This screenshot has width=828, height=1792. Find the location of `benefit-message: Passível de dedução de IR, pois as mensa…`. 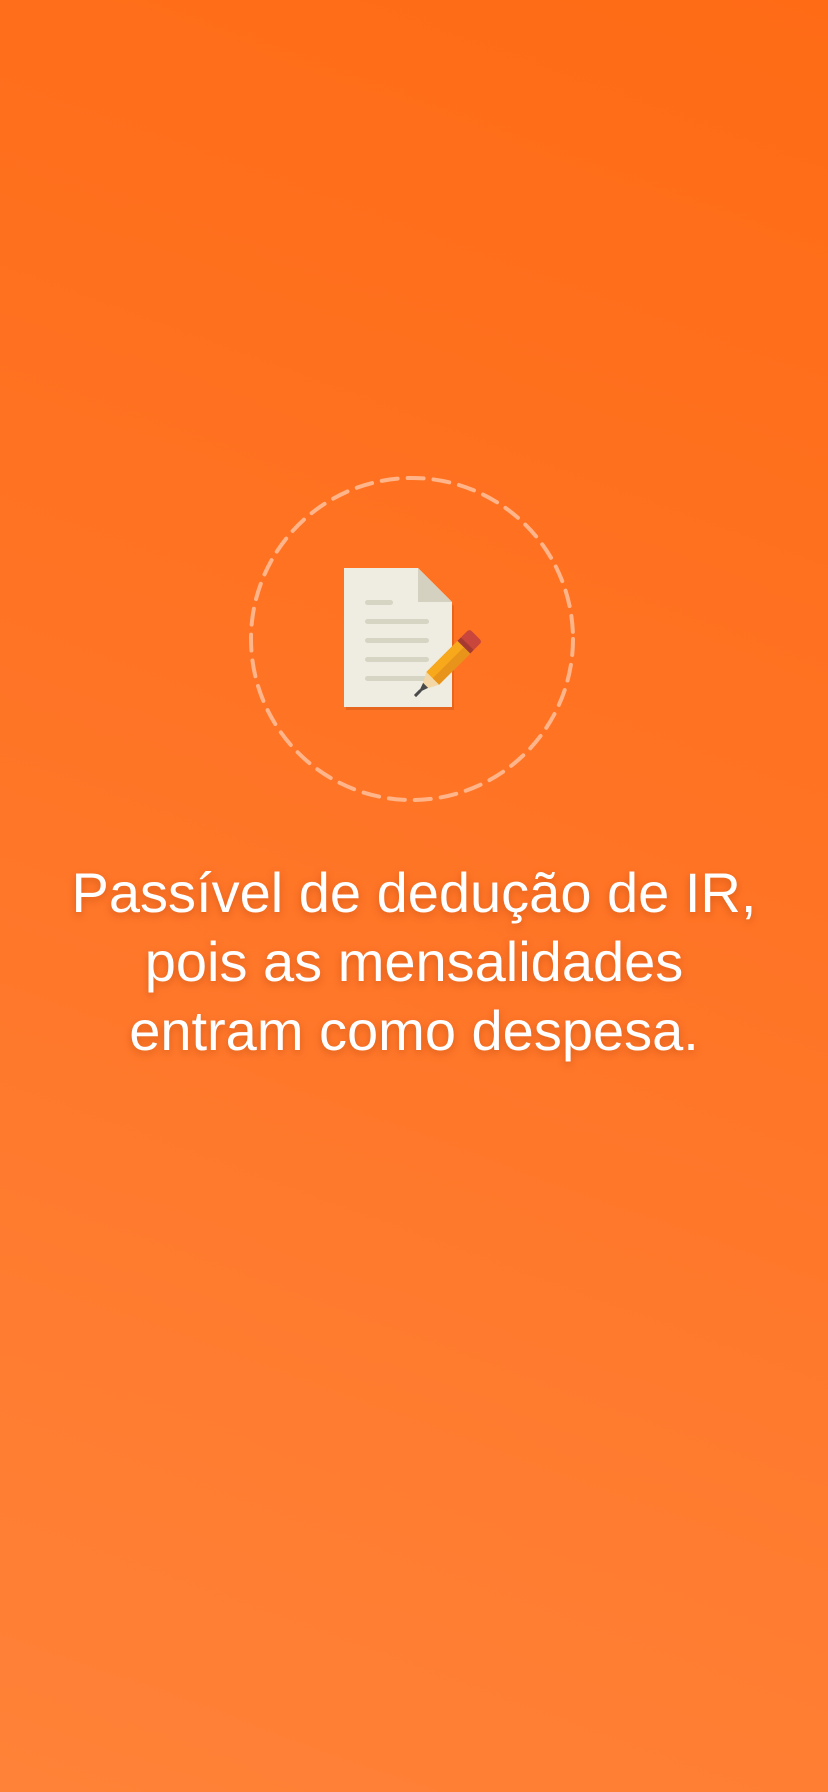

benefit-message: Passível de dedução de IR, pois as mensa… is located at coordinates (414, 961).